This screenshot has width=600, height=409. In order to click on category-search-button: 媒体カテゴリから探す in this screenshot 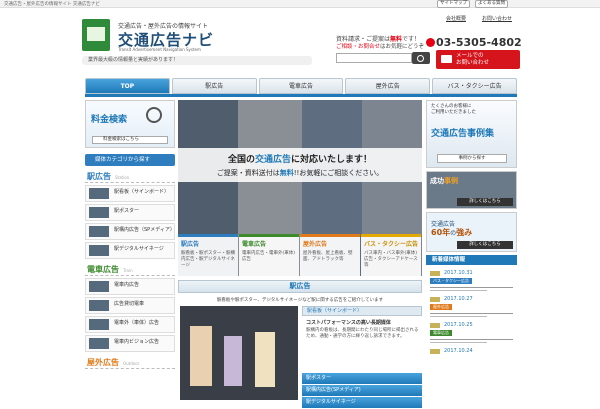, I will do `click(130, 160)`.